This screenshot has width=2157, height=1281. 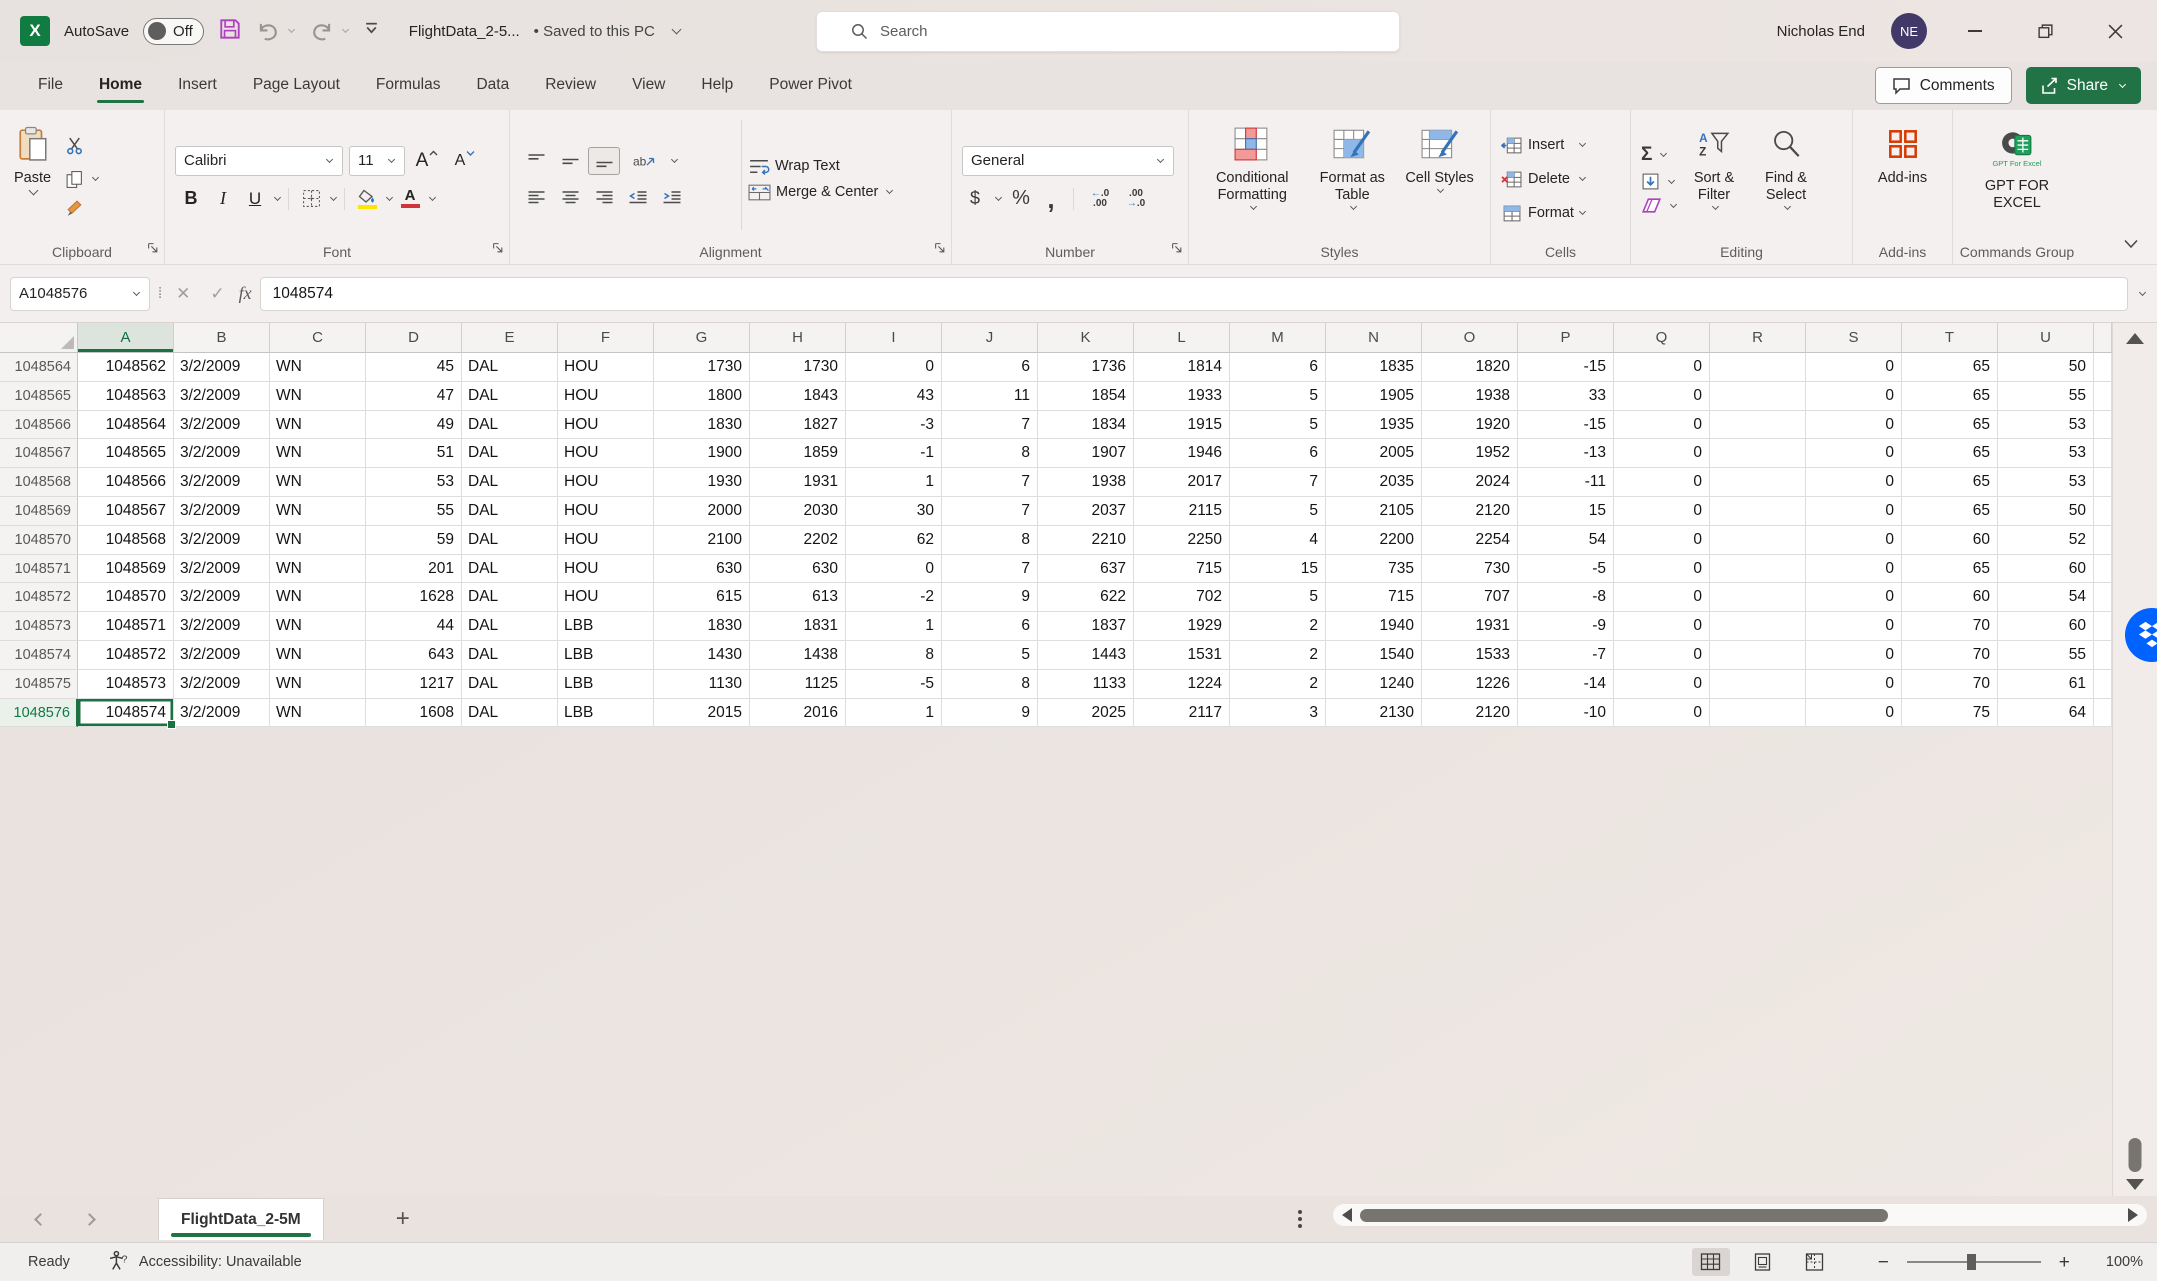 What do you see at coordinates (990, 454) in the screenshot?
I see `cell-J1048567: 8` at bounding box center [990, 454].